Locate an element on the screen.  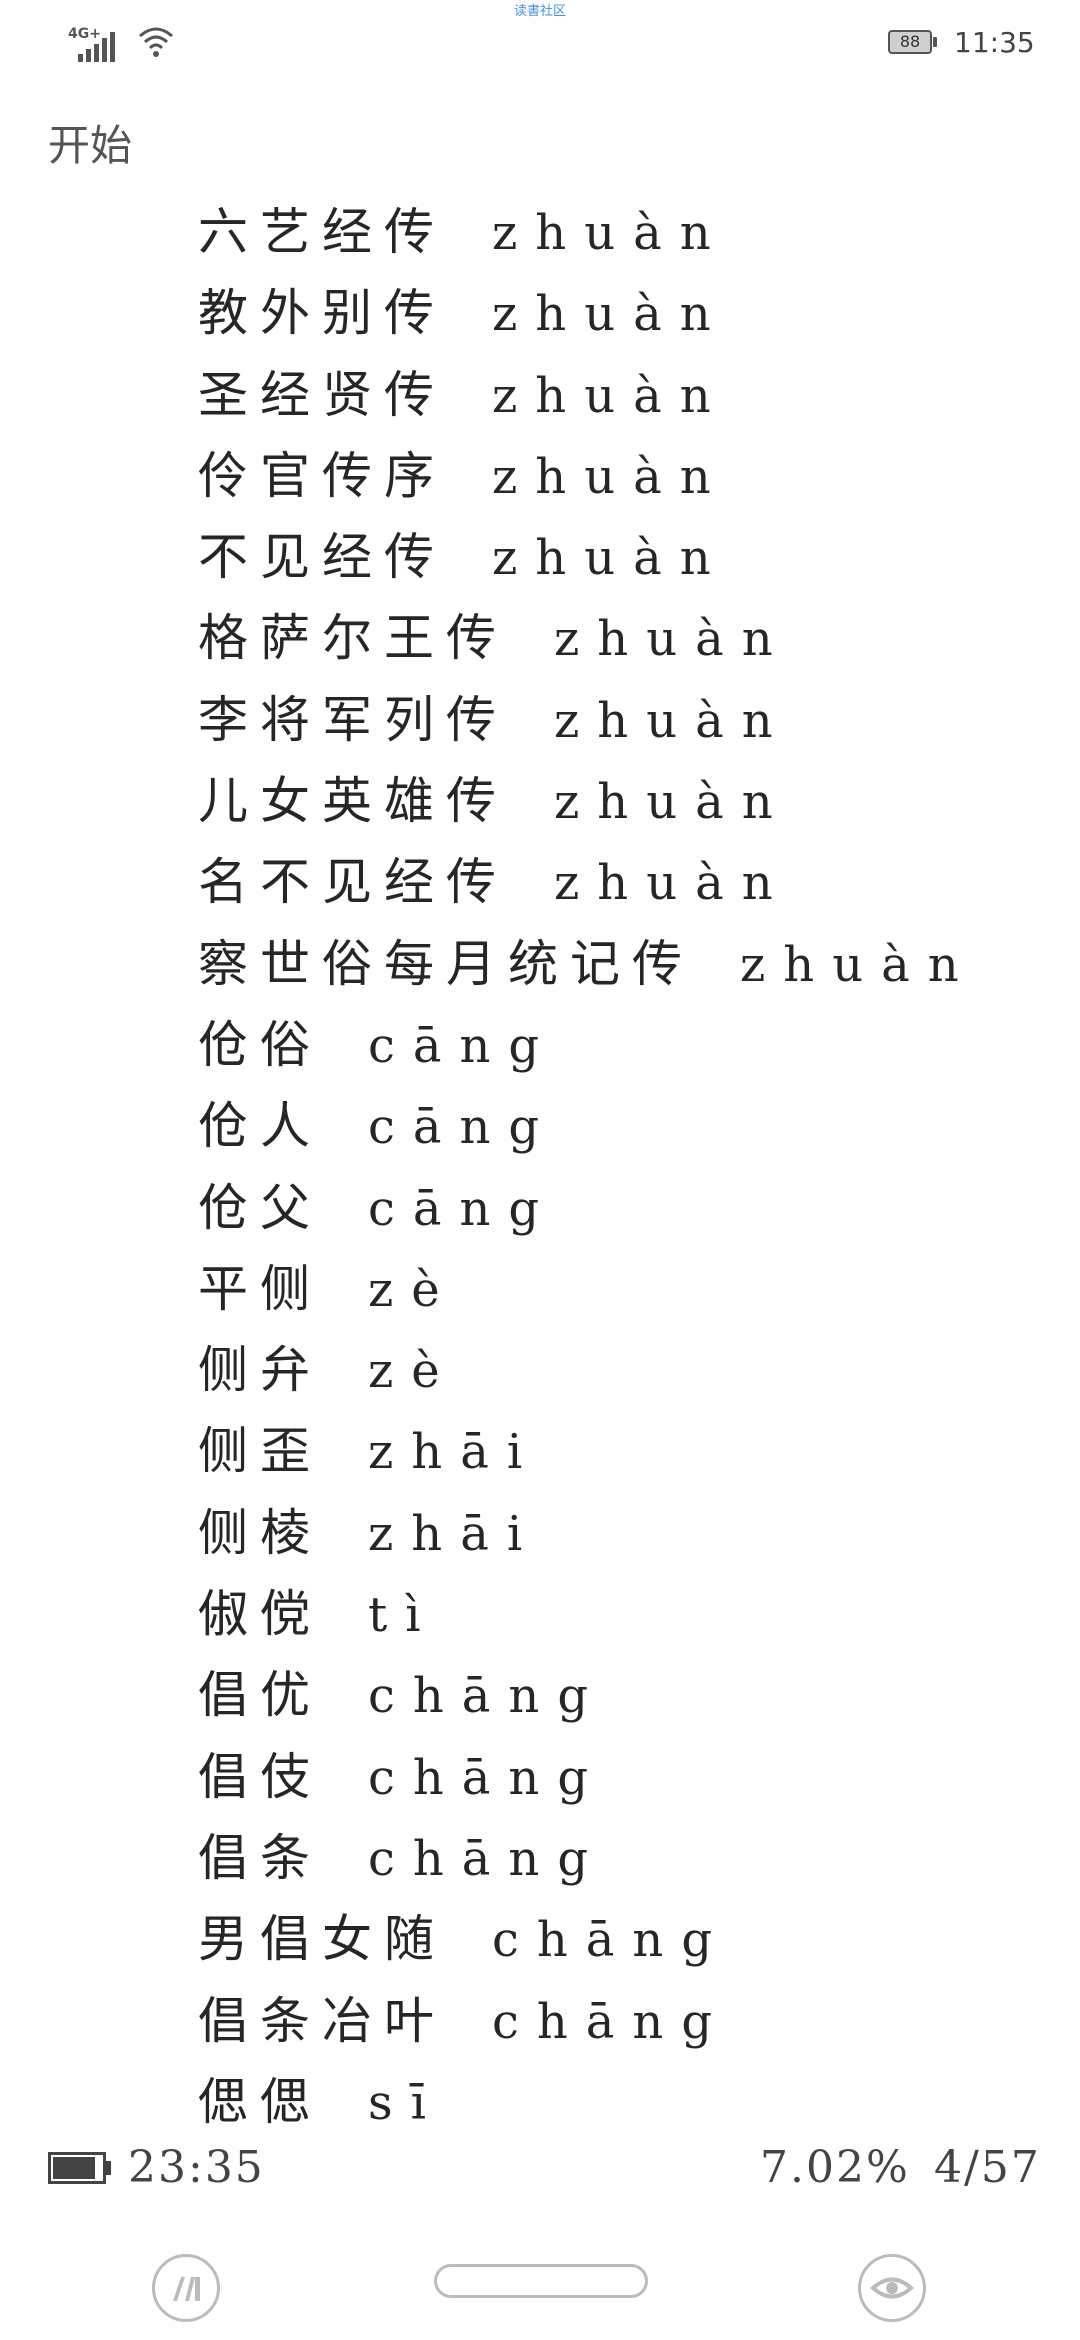
content-line: 格萨尔王传 zhuàn is located at coordinates (628, 638).